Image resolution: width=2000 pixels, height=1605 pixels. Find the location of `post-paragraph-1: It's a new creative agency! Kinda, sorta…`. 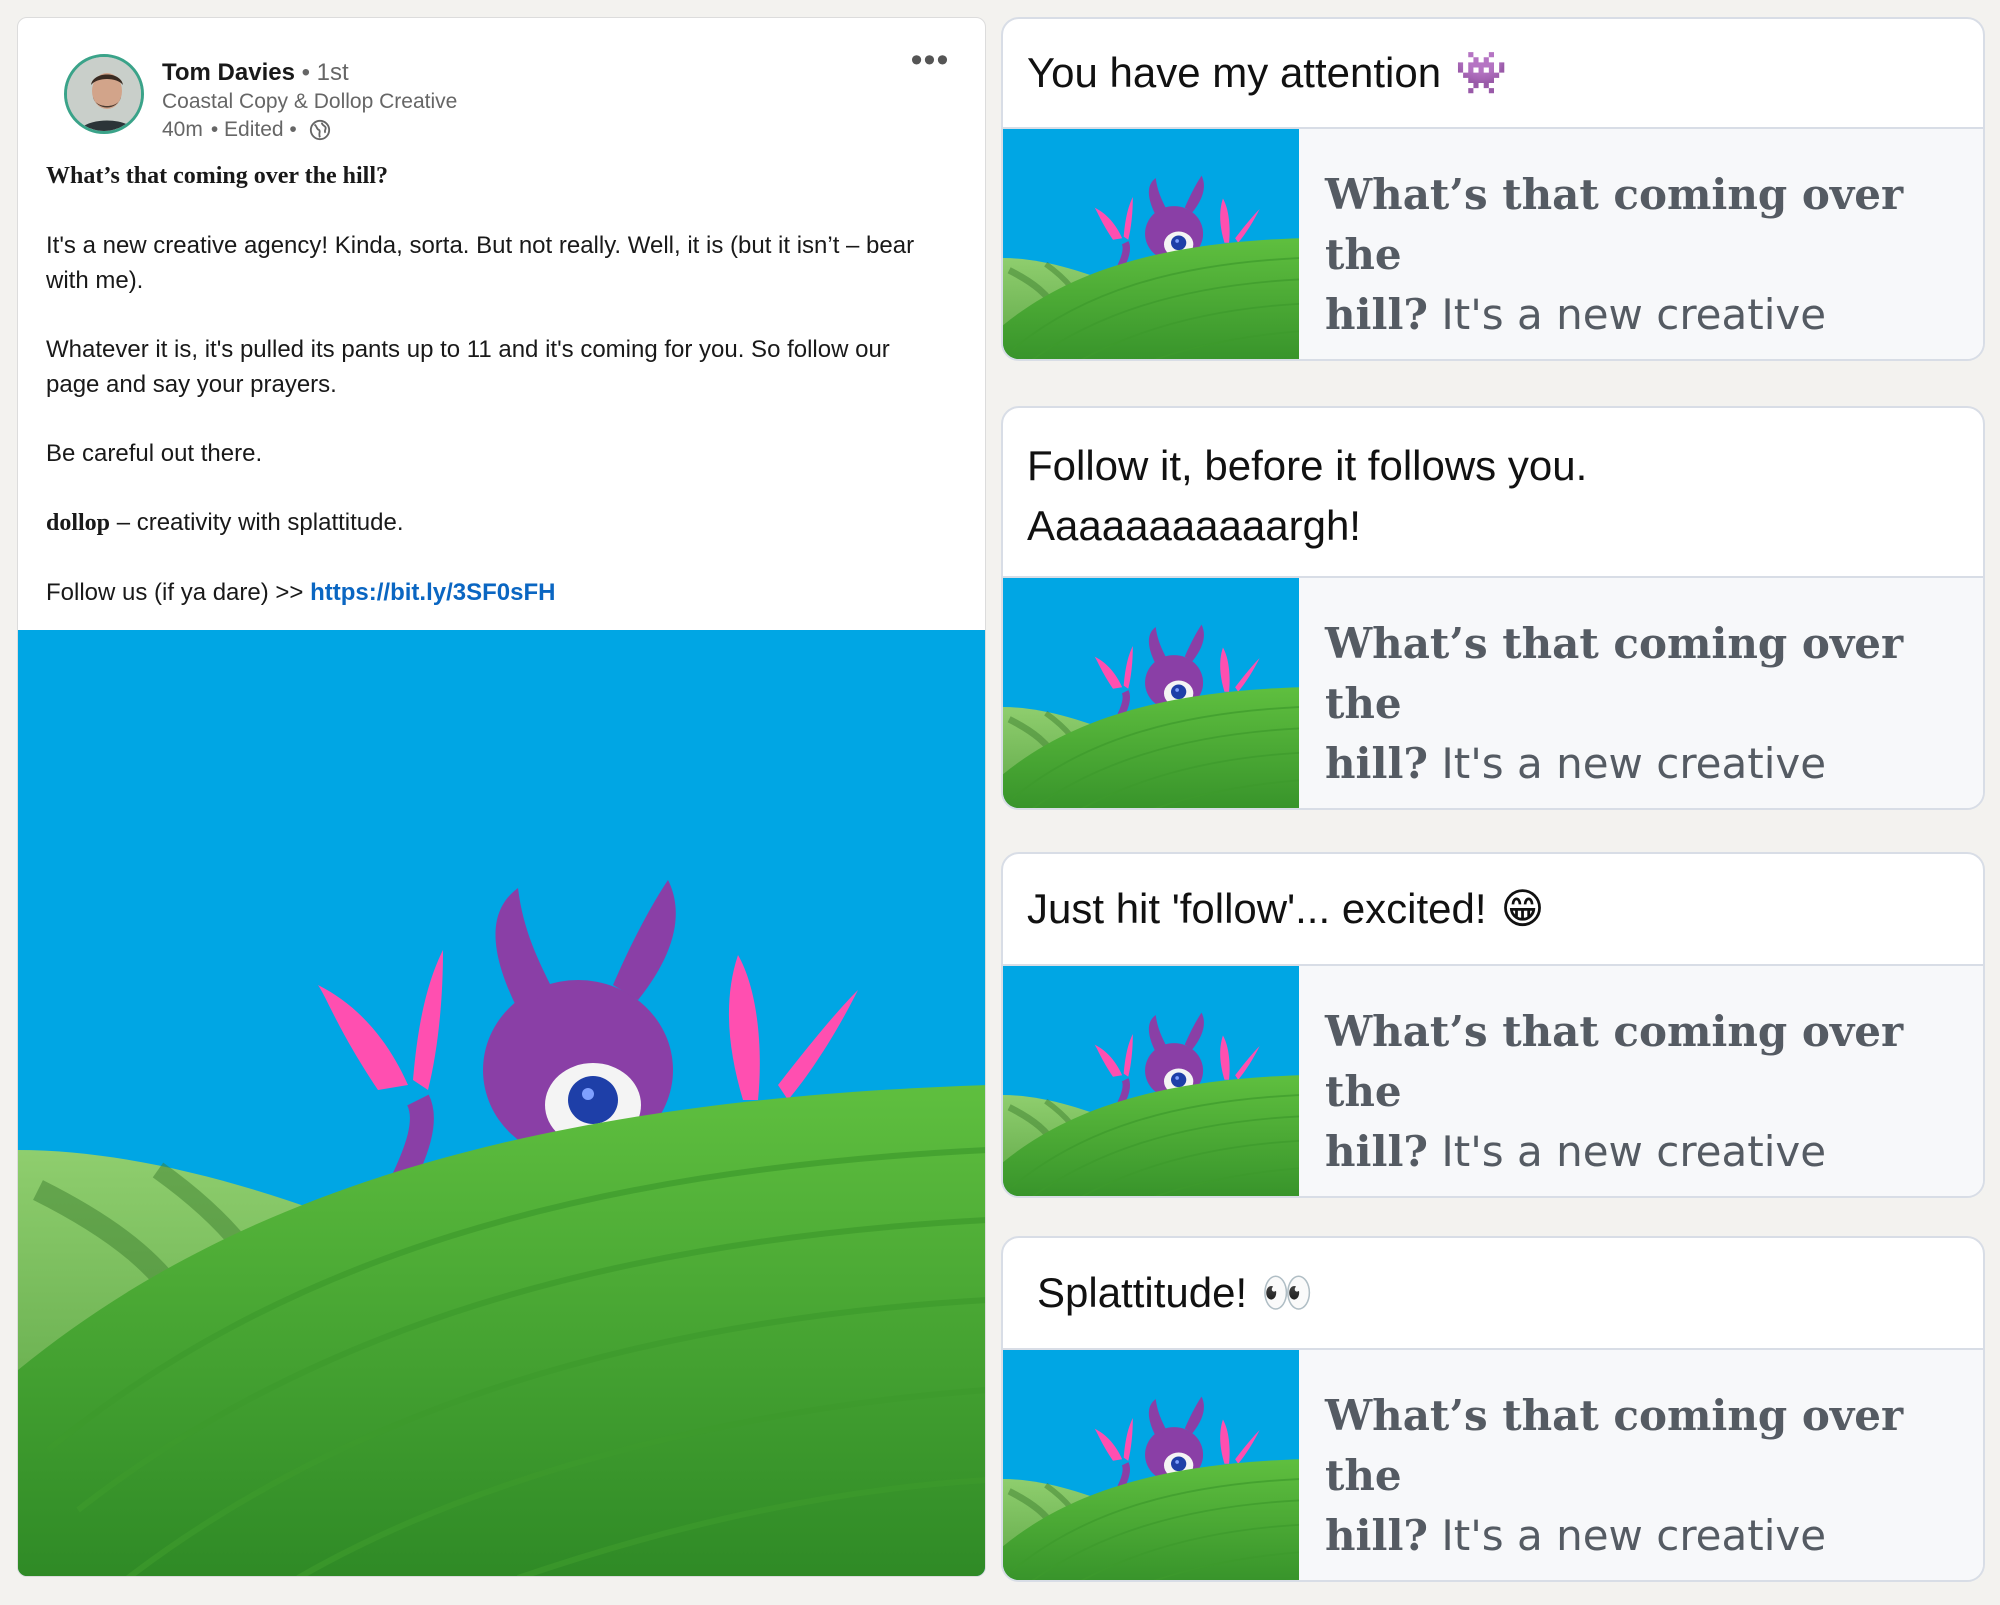

post-paragraph-1: It's a new creative agency! Kinda, sorta… is located at coordinates (480, 263).